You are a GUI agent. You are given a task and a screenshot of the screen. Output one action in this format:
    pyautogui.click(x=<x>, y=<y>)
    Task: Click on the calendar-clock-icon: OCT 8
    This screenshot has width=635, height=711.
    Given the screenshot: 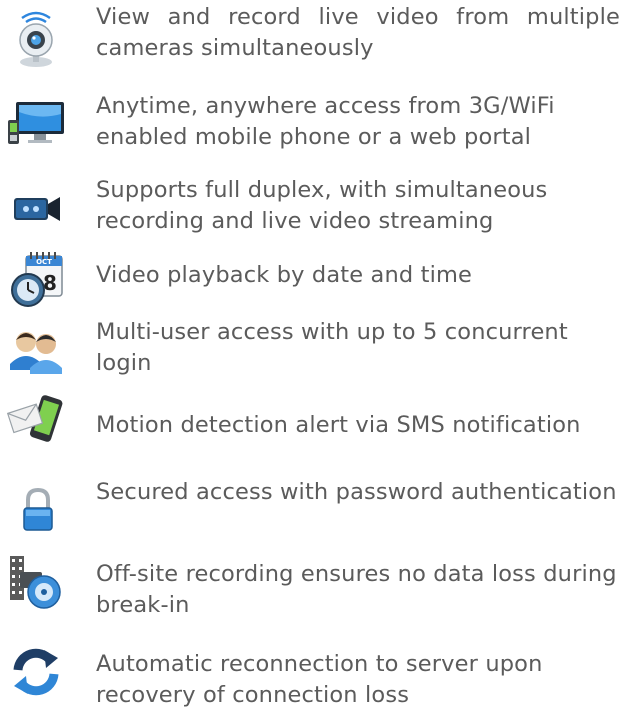 What is the action you would take?
    pyautogui.click(x=36, y=278)
    